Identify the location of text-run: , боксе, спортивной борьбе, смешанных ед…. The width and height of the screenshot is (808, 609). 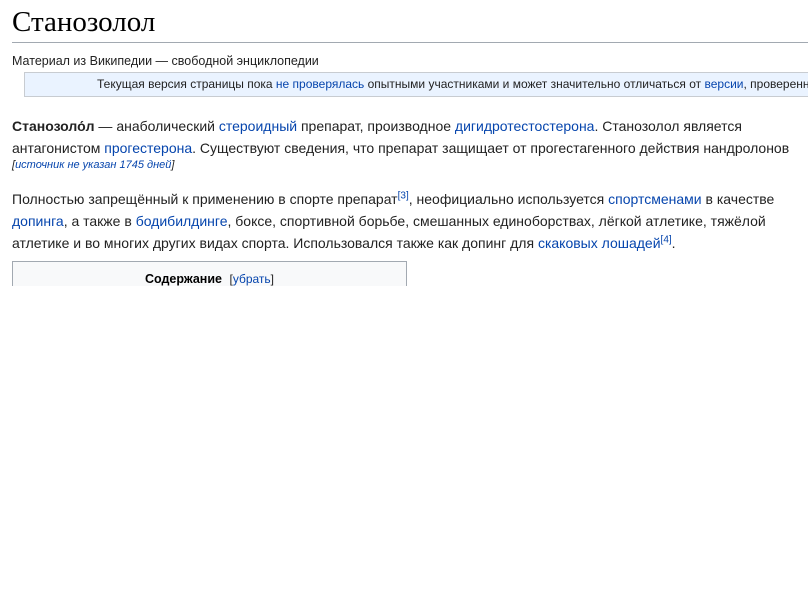
(496, 221).